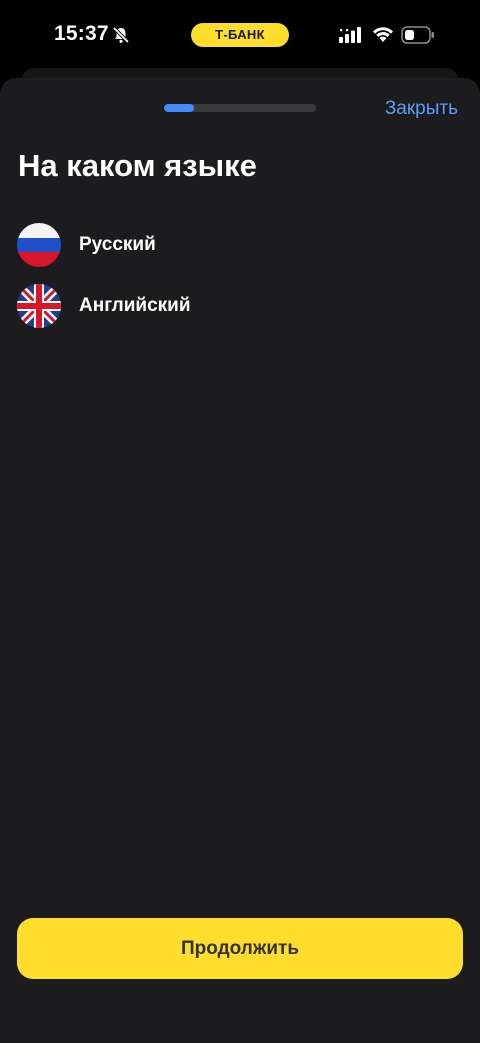 This screenshot has height=1043, width=480. I want to click on language-list: Русский Английский, so click(240, 275).